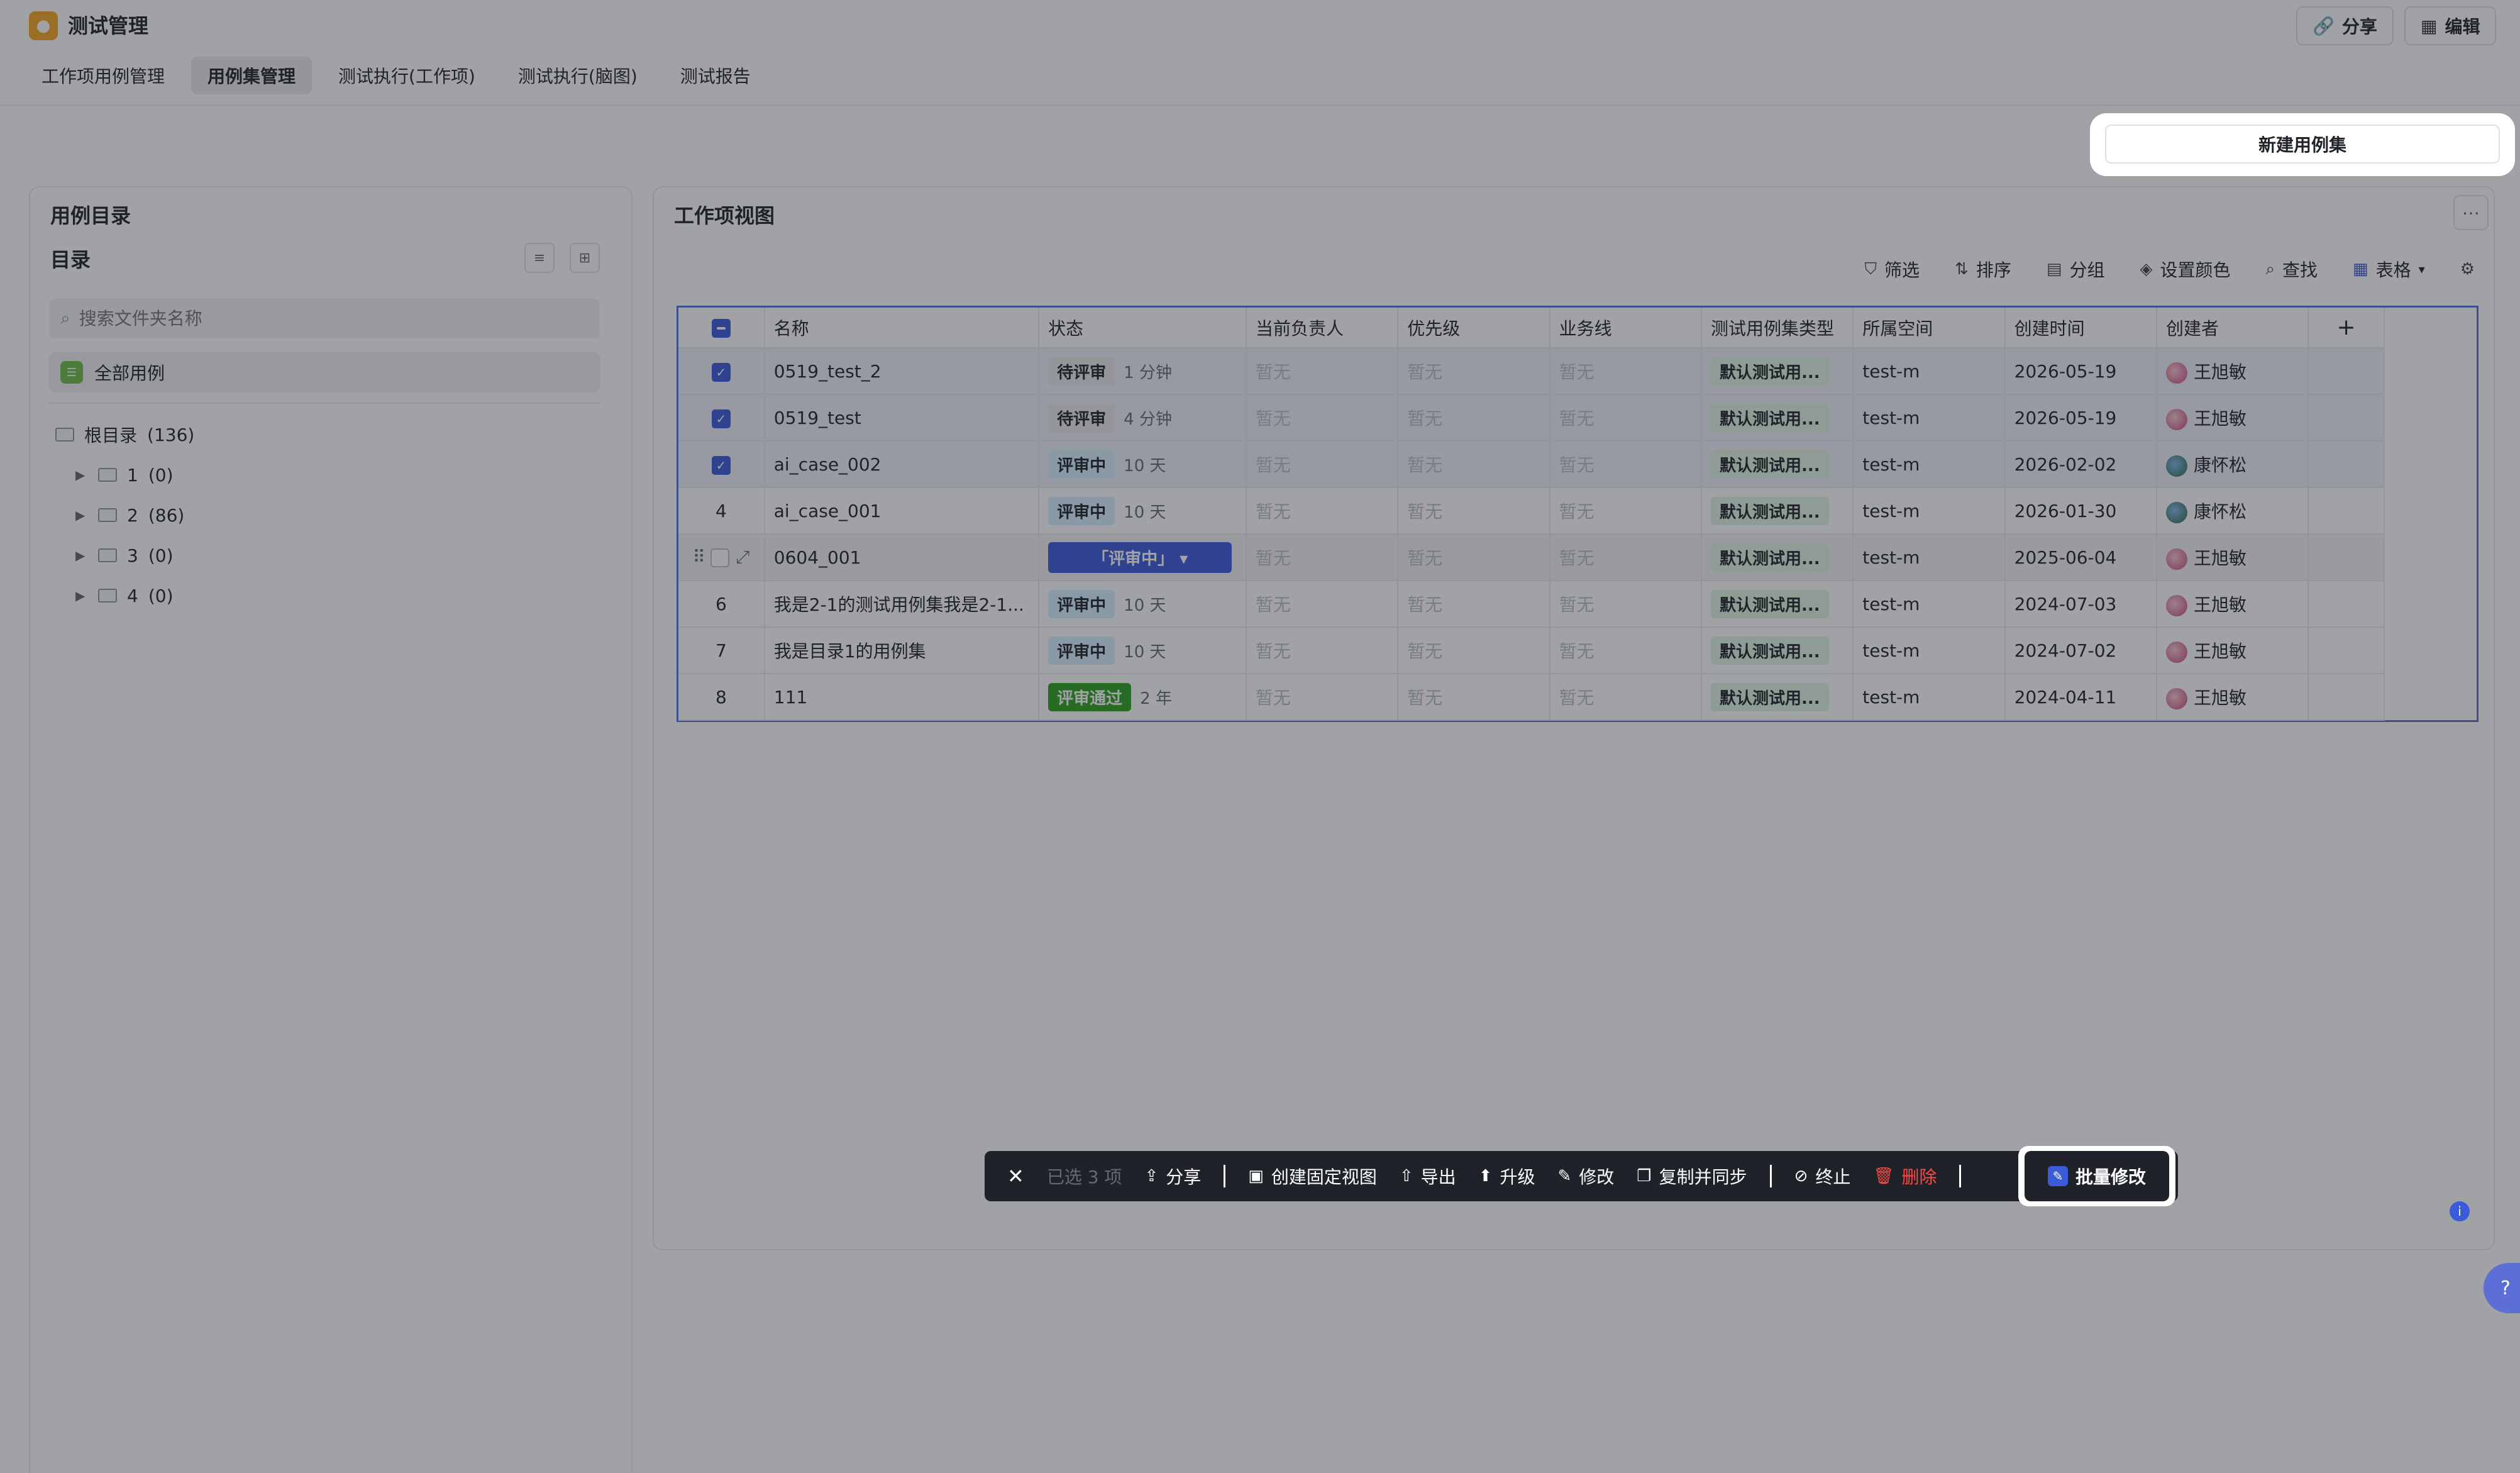 The width and height of the screenshot is (2520, 1473). Describe the element at coordinates (1015, 1176) in the screenshot. I see `close-icon: ✕` at that location.